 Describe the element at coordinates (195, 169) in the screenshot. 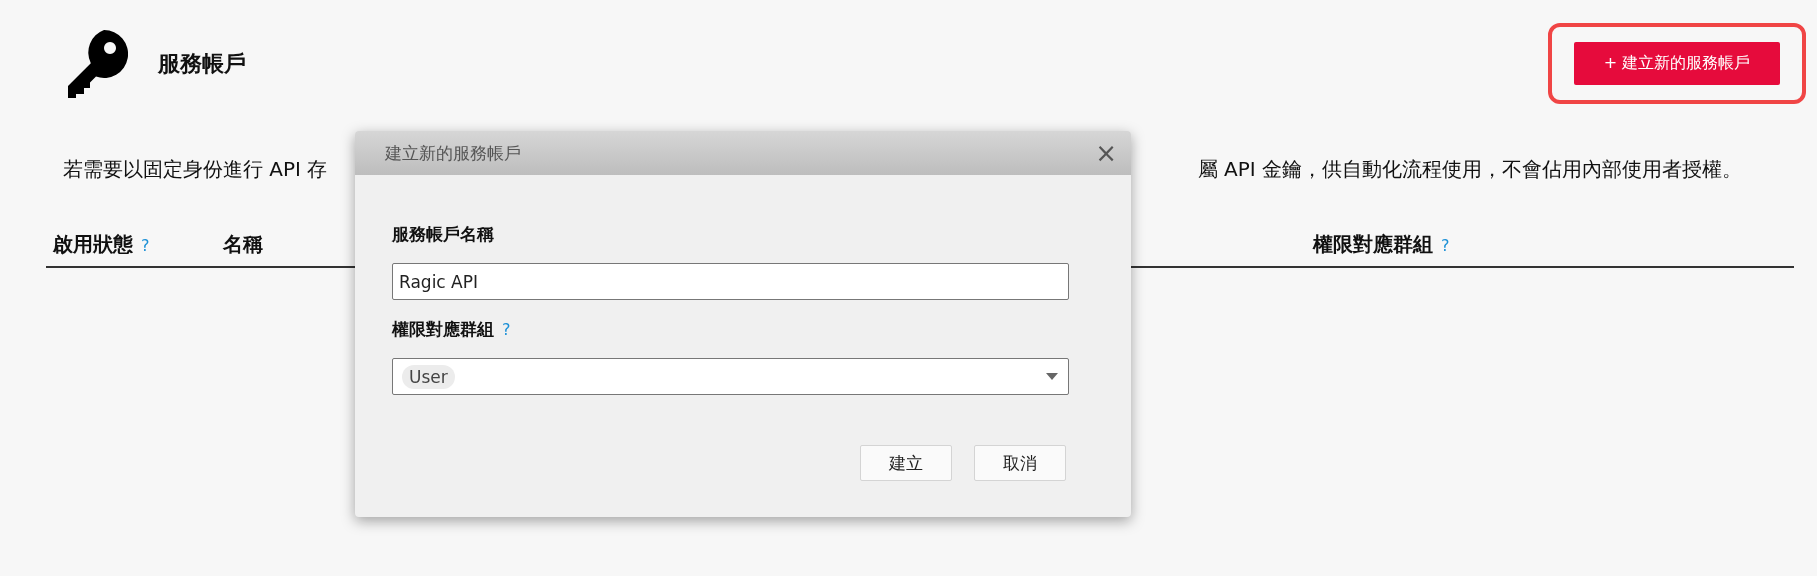

I see `description-text: 若需要以固定身份進行 API 存` at that location.